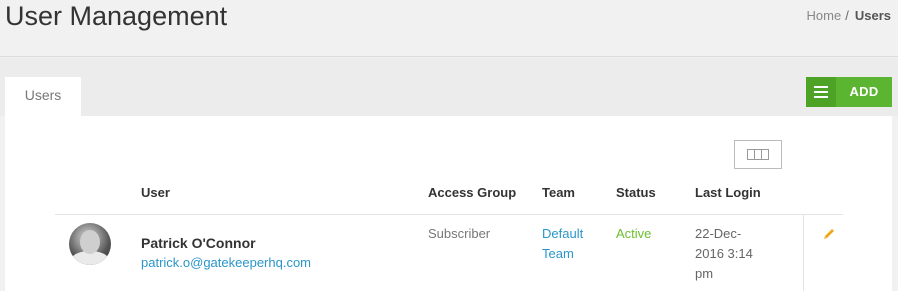 The height and width of the screenshot is (291, 898). I want to click on row-divider, so click(449, 214).